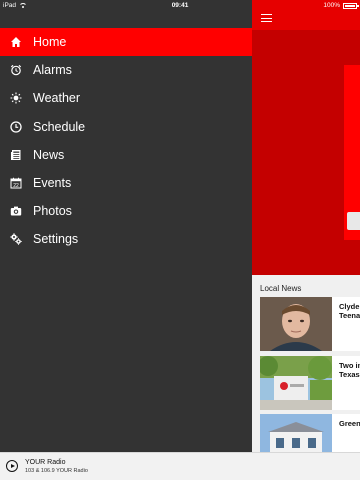  I want to click on battery-icon, so click(351, 5).